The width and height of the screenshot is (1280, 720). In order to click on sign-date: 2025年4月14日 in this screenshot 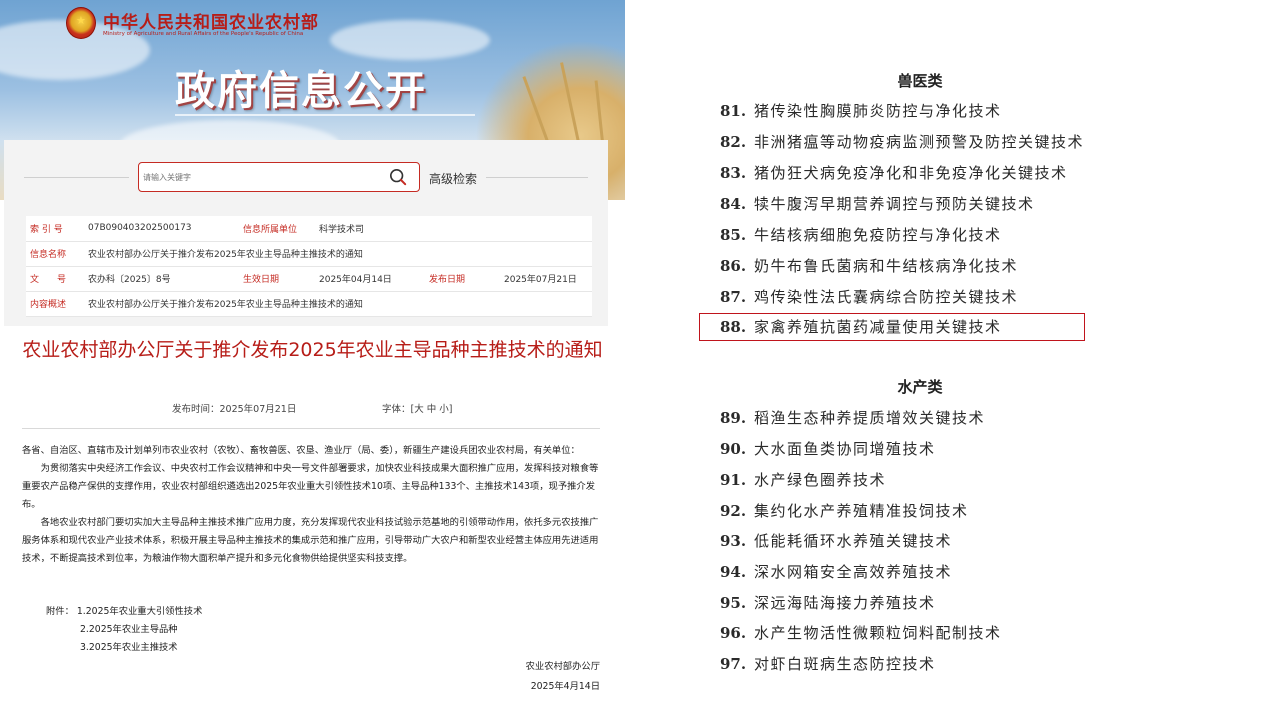, I will do `click(565, 686)`.